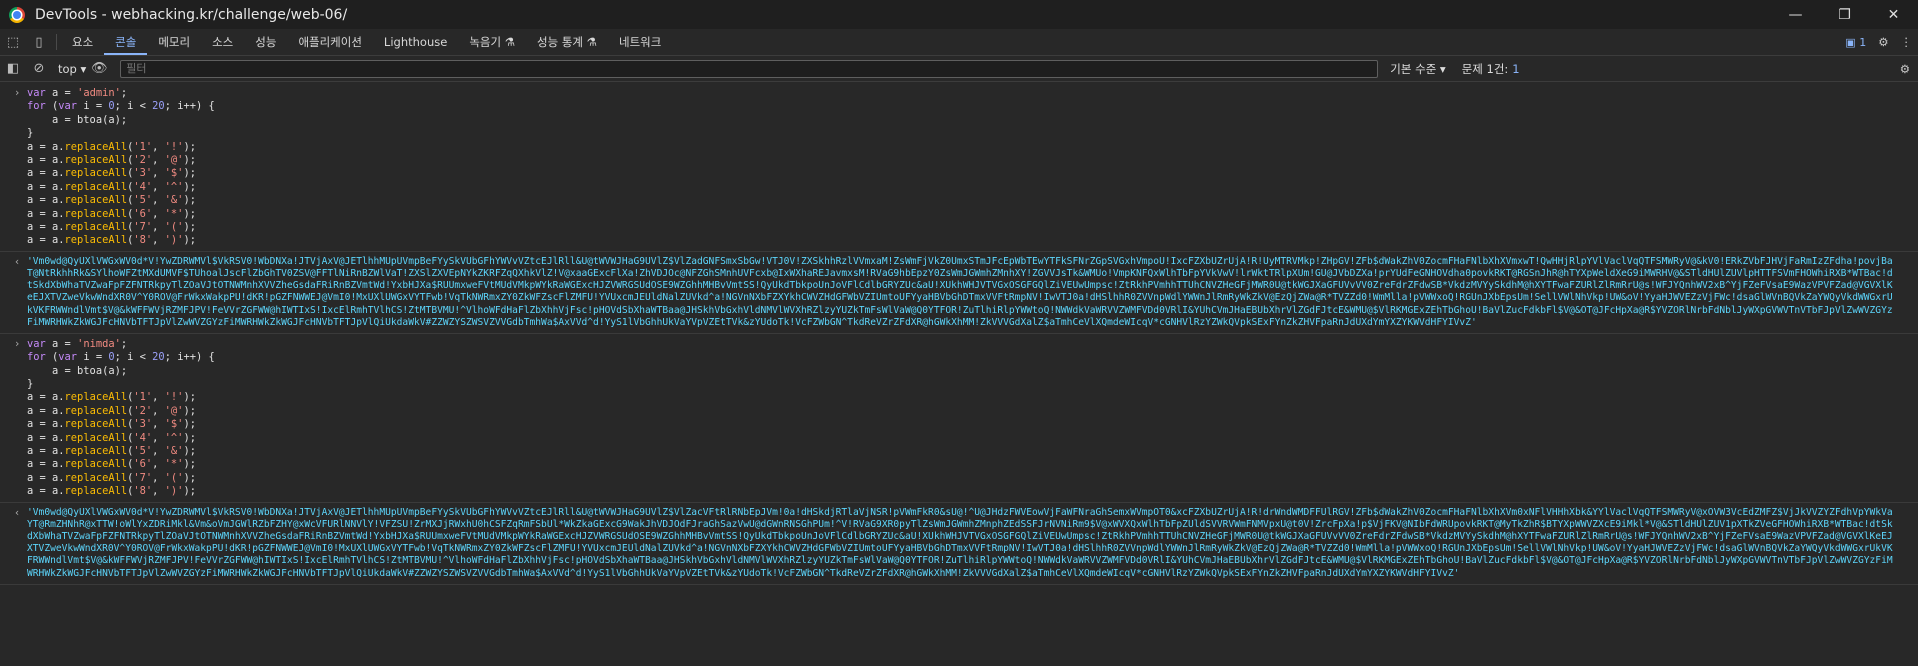 Image resolution: width=1918 pixels, height=666 pixels. Describe the element at coordinates (13, 42) in the screenshot. I see `inspect-element-icon: ⬚` at that location.